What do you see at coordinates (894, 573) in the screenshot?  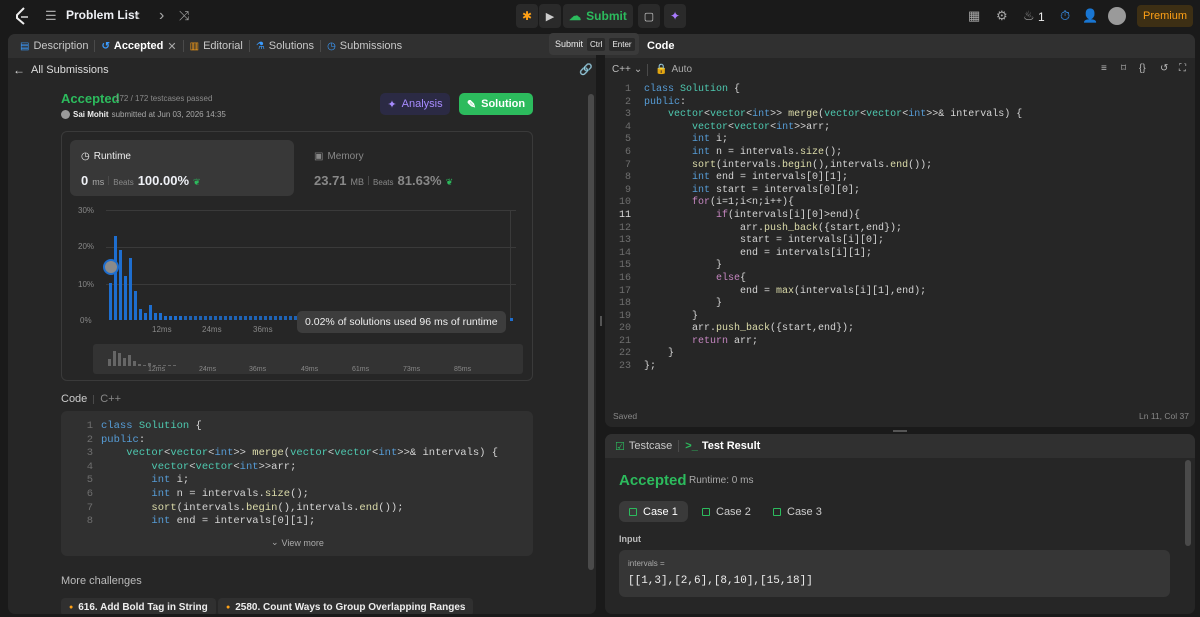 I see `input-box: intervals = [[1,3],[2,6],[8,10],[15,18]]` at bounding box center [894, 573].